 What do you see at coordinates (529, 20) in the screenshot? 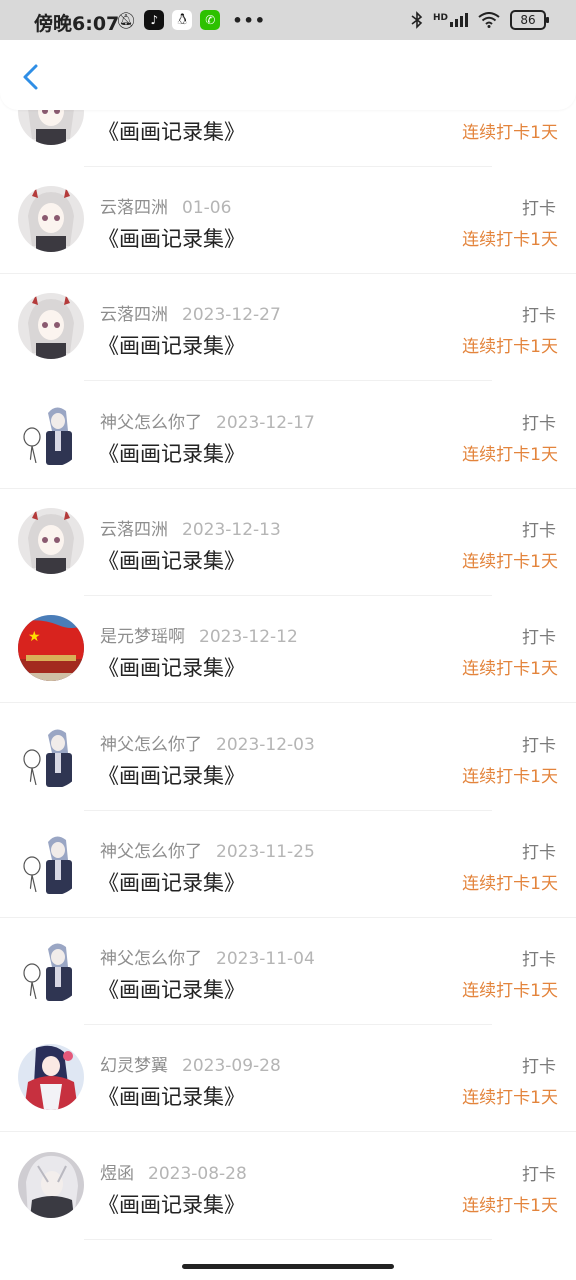
I see `battery-icon: 86` at bounding box center [529, 20].